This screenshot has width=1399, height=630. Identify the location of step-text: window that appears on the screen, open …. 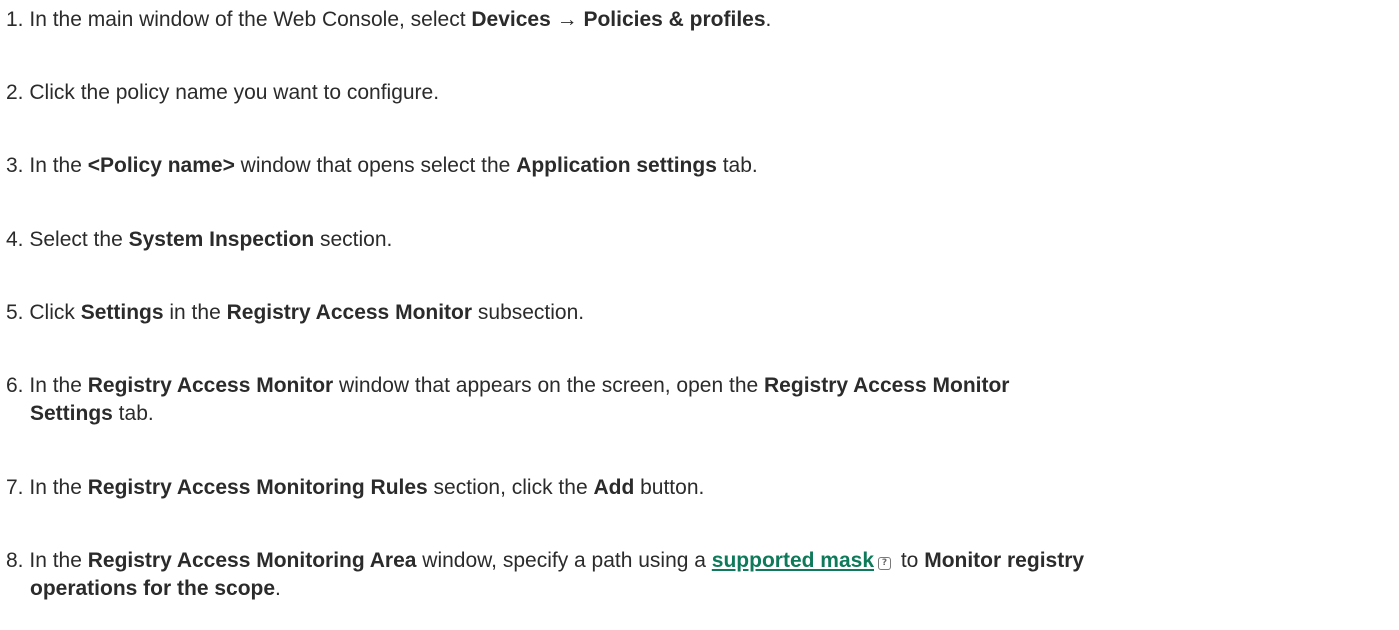
(549, 385).